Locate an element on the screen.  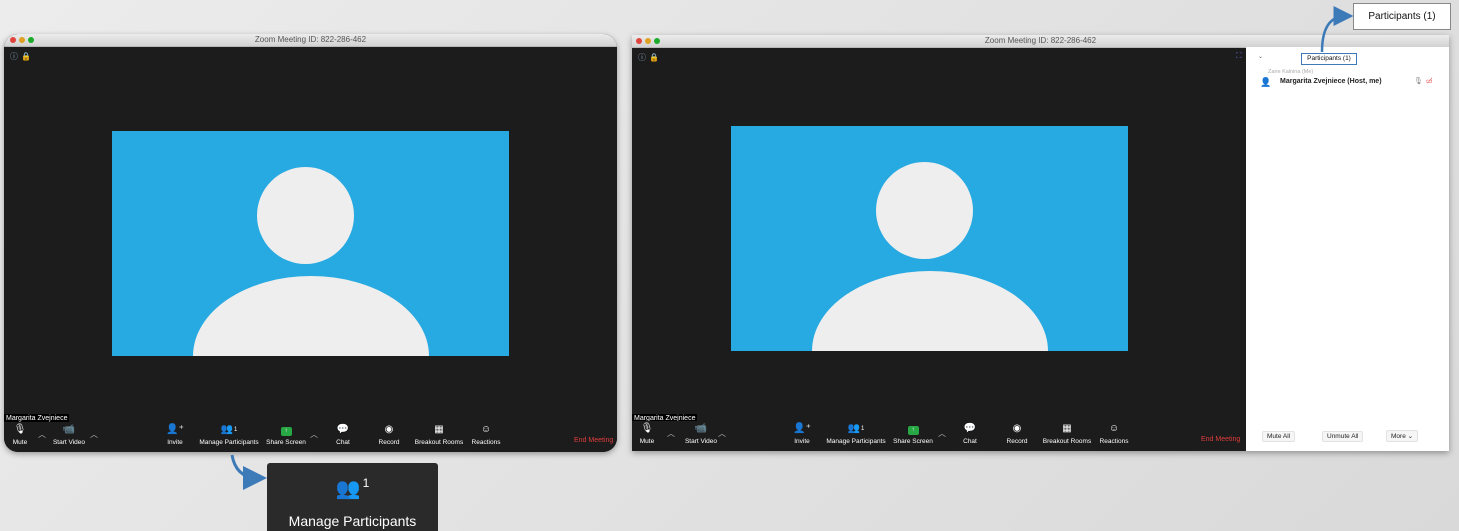
manage-participants-label: Manage Participants is located at coordinates (352, 521).